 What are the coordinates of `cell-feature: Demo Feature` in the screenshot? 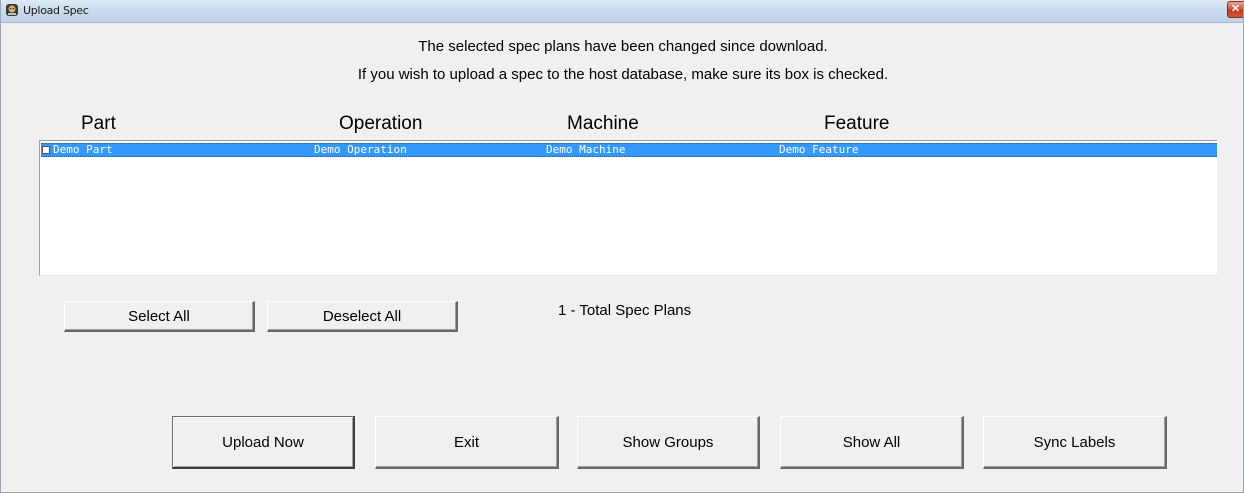 It's located at (819, 149).